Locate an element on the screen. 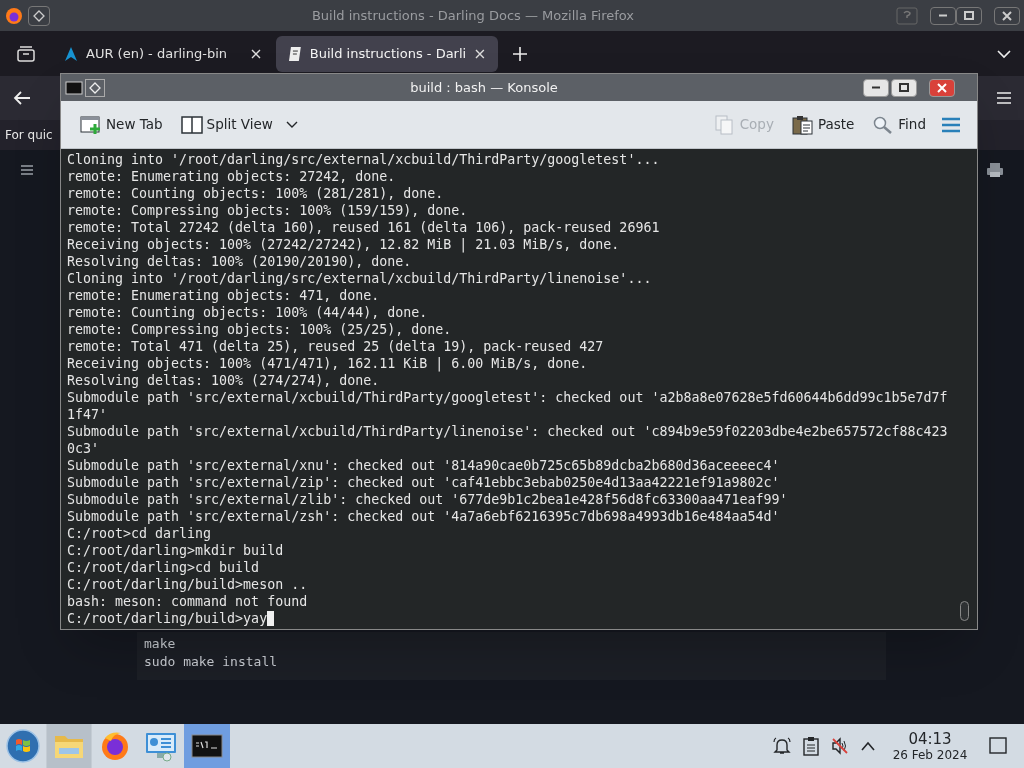 The image size is (1024, 768). split-view-icon is located at coordinates (191, 124).